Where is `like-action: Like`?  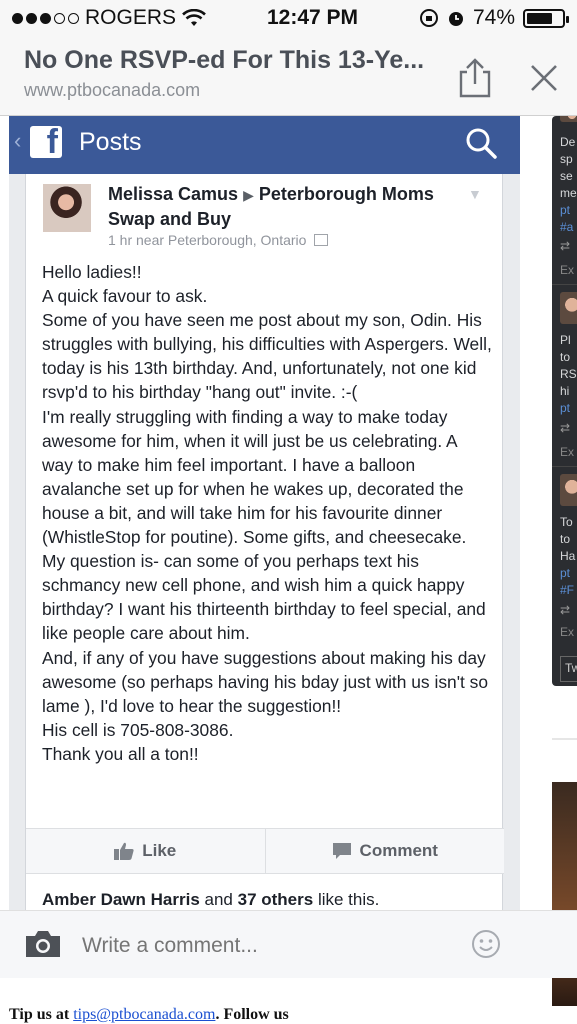 like-action: Like is located at coordinates (145, 851).